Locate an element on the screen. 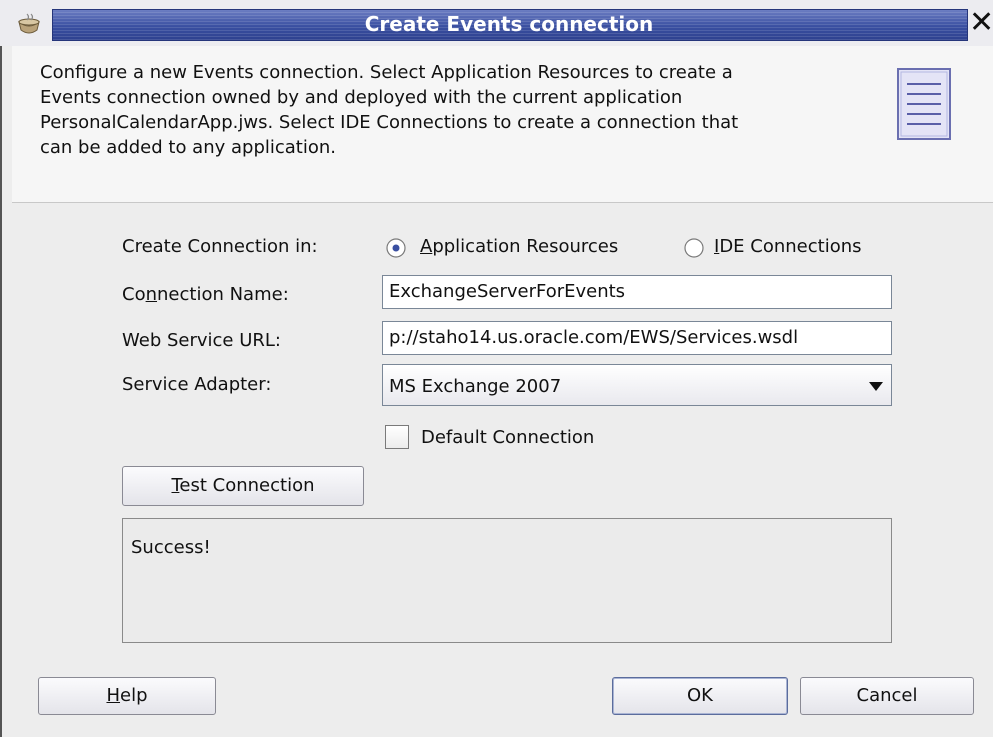 The height and width of the screenshot is (737, 993). chevron-down-icon is located at coordinates (876, 386).